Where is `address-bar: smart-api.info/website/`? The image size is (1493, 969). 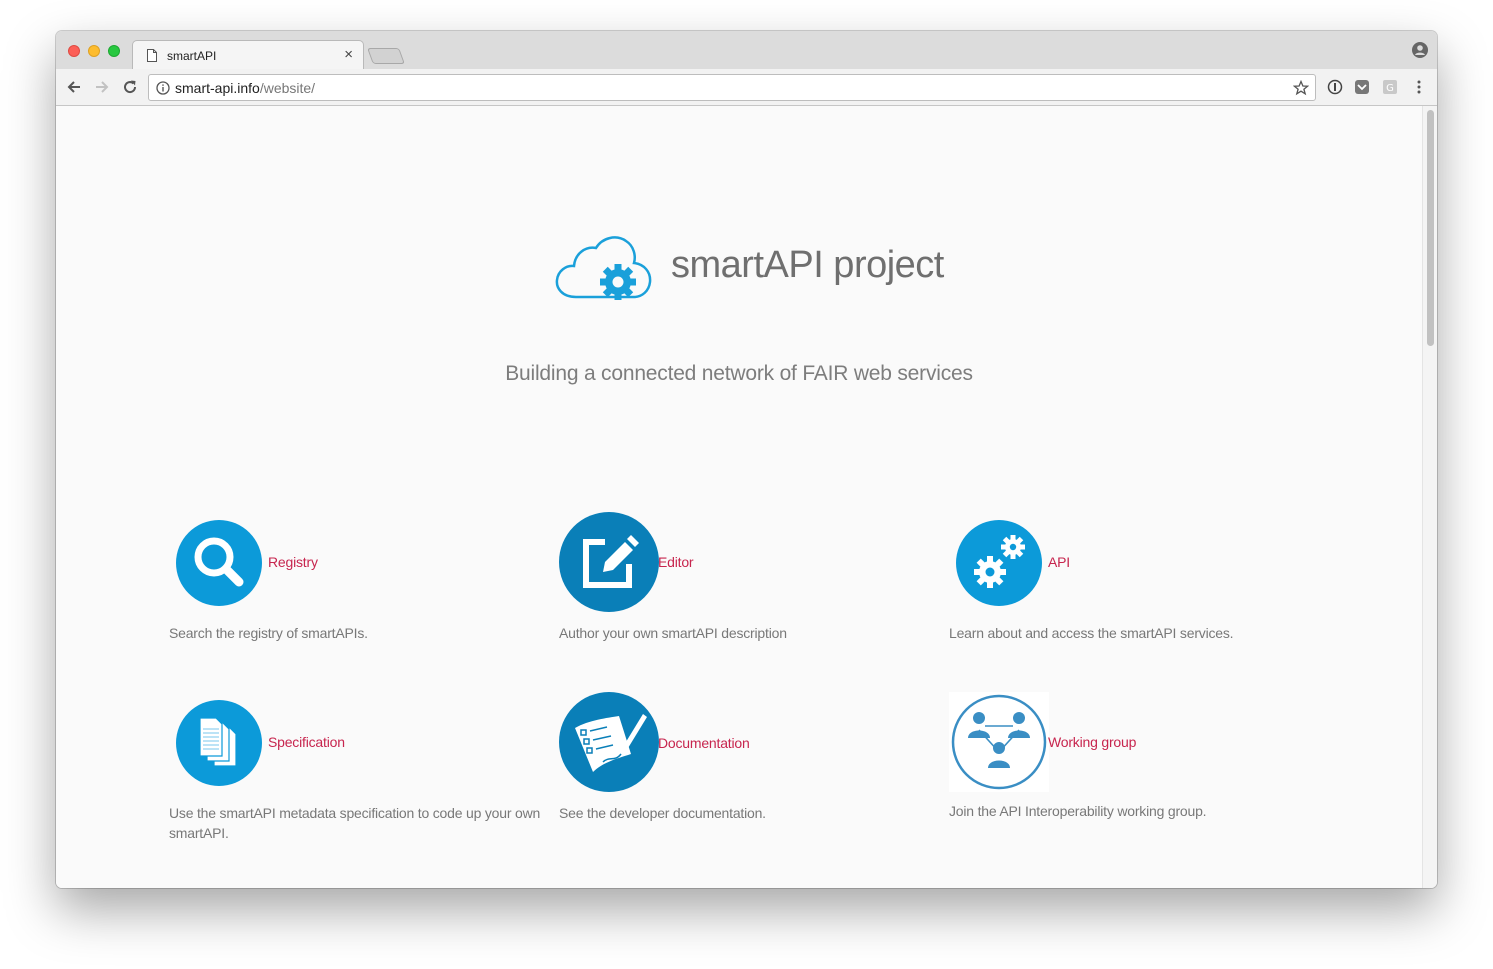
address-bar: smart-api.info/website/ is located at coordinates (732, 87).